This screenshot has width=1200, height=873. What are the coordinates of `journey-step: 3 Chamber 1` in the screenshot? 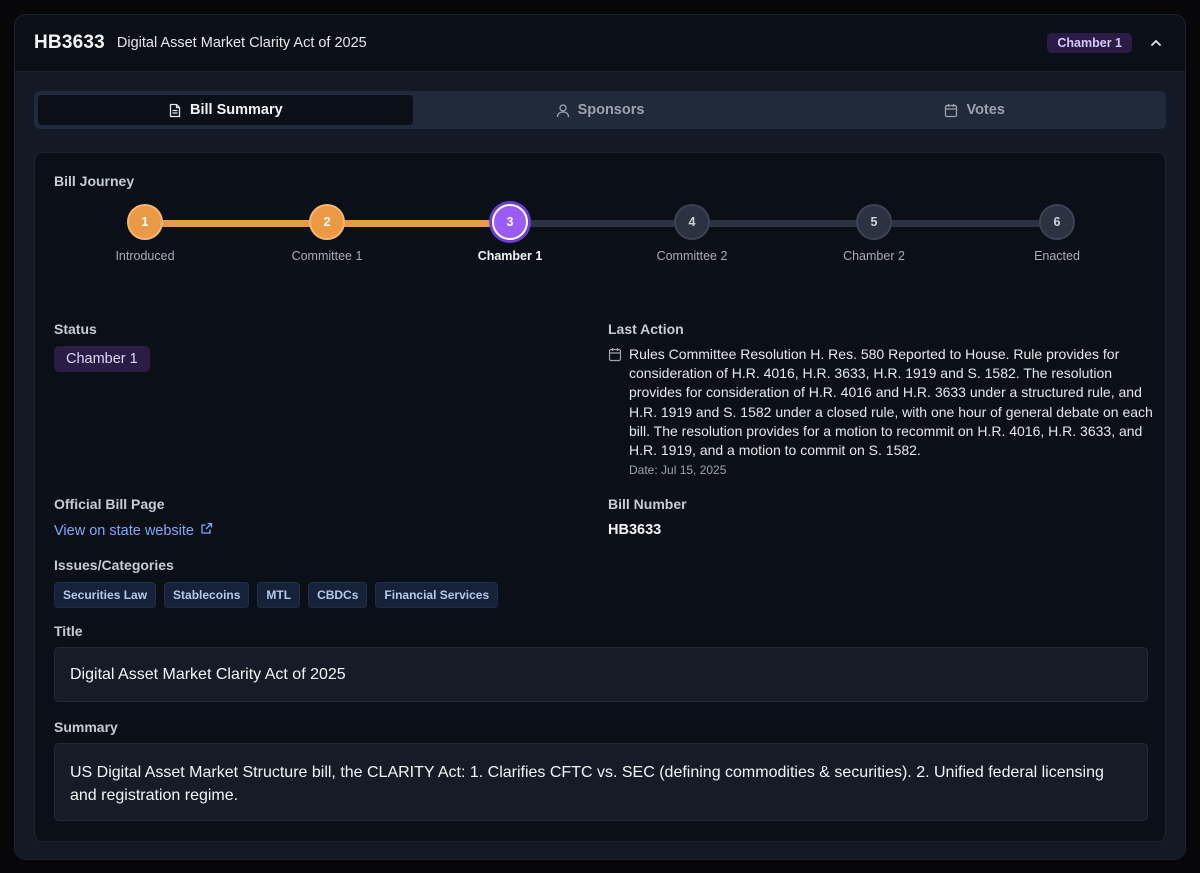 It's located at (510, 233).